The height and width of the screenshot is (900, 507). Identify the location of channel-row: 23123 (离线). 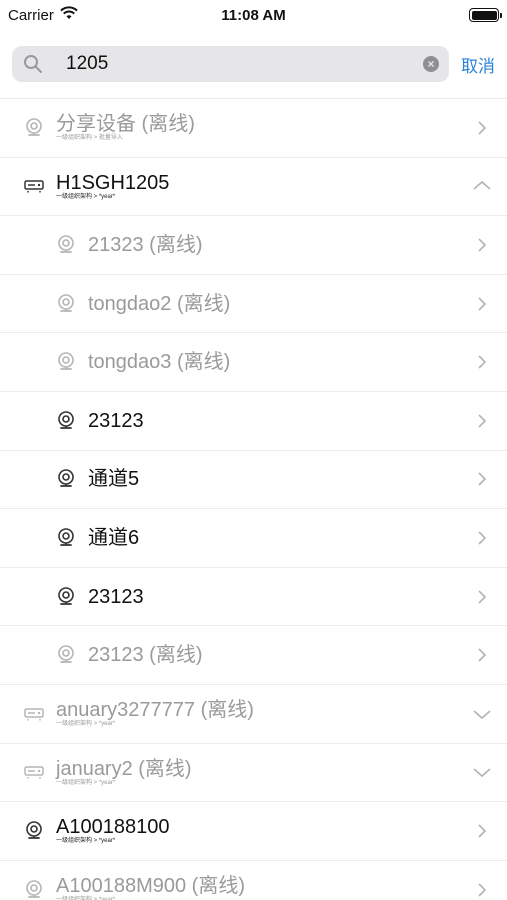
(253, 655).